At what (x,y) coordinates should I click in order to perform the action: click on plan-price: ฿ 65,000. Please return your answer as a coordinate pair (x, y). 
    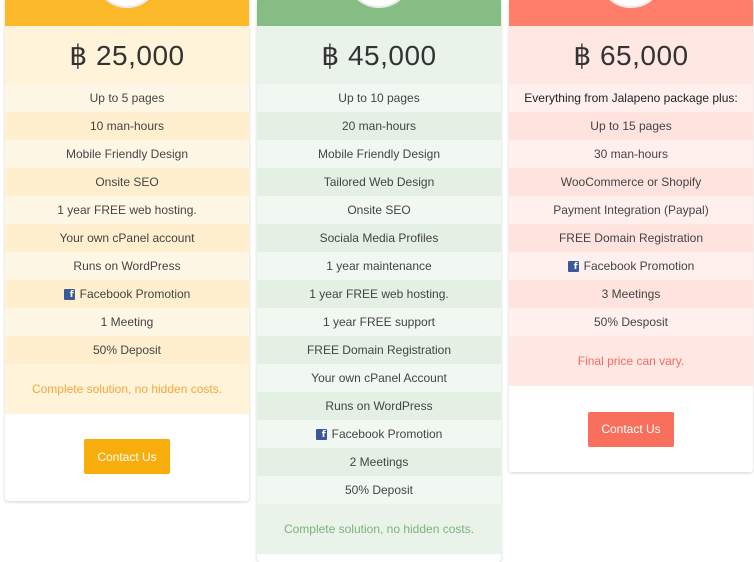
    Looking at the image, I should click on (631, 55).